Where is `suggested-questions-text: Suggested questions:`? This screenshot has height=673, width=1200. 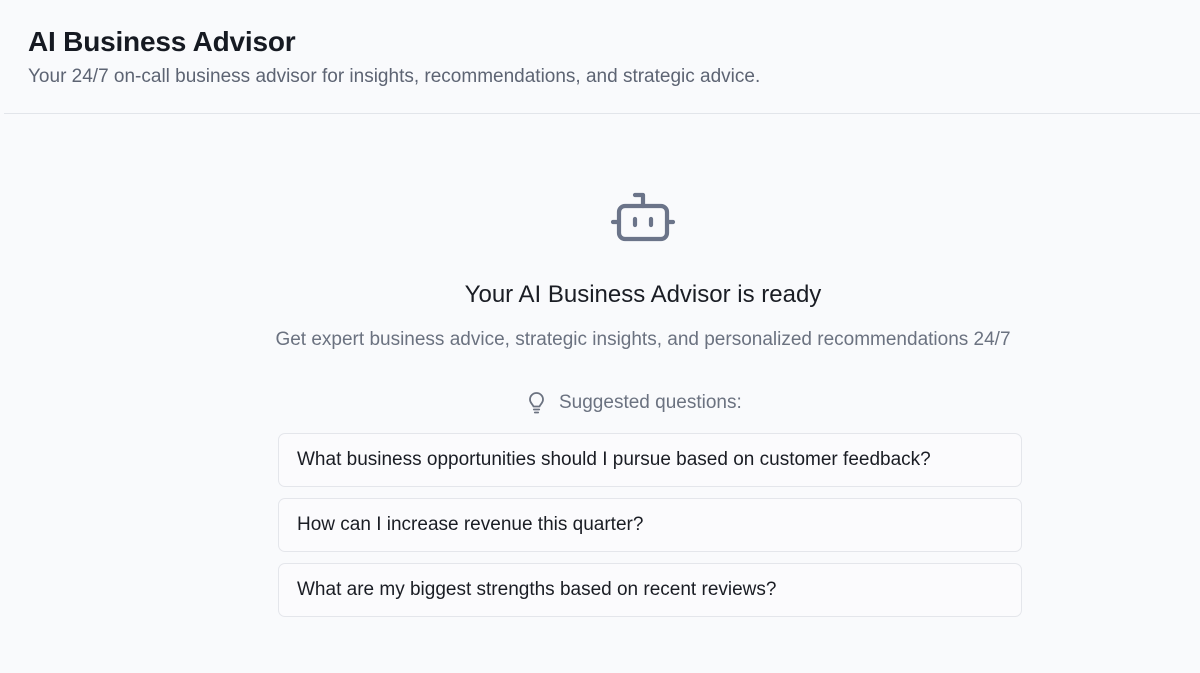
suggested-questions-text: Suggested questions: is located at coordinates (650, 402).